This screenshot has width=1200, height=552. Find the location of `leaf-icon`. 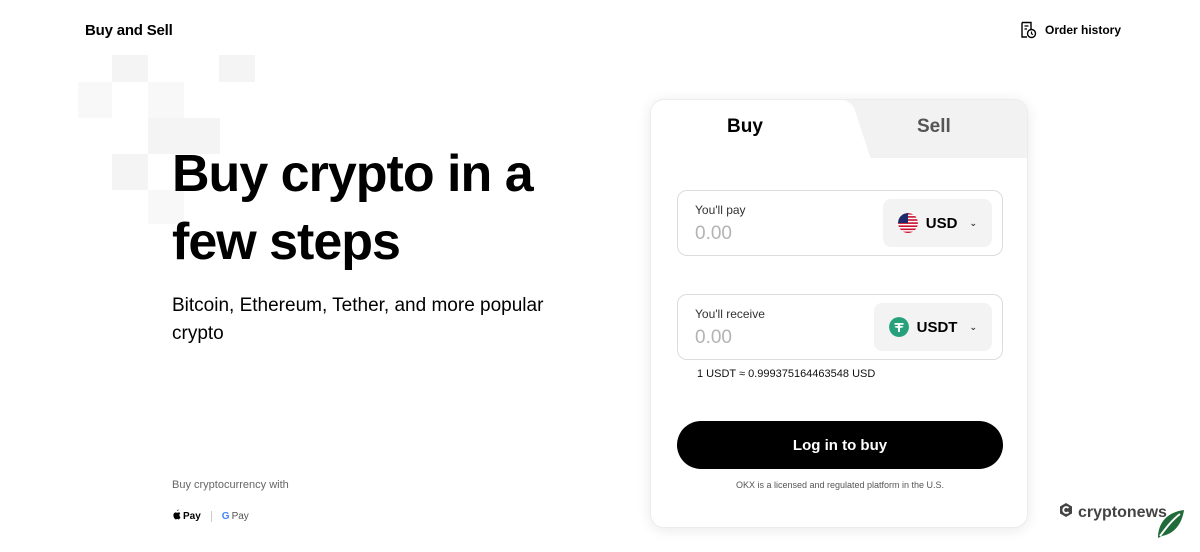

leaf-icon is located at coordinates (1170, 526).